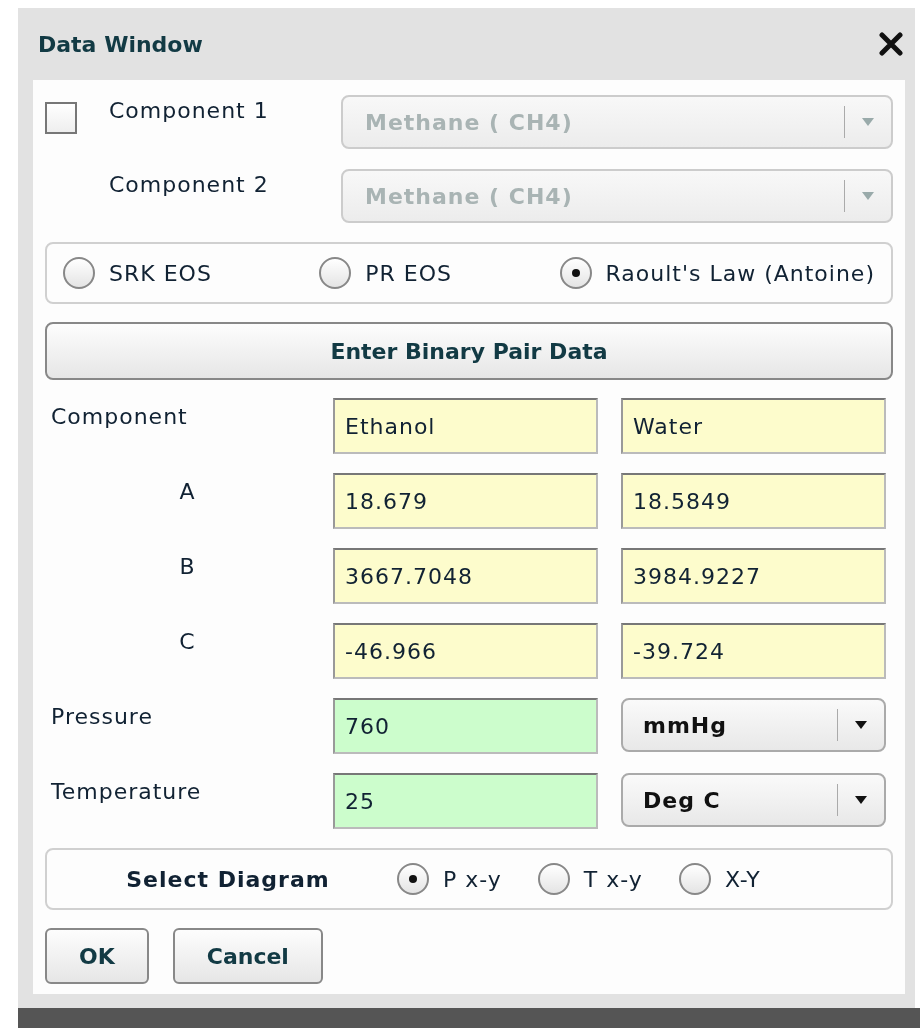 The image size is (920, 1028). I want to click on parameter-field: -46.966, so click(465, 651).